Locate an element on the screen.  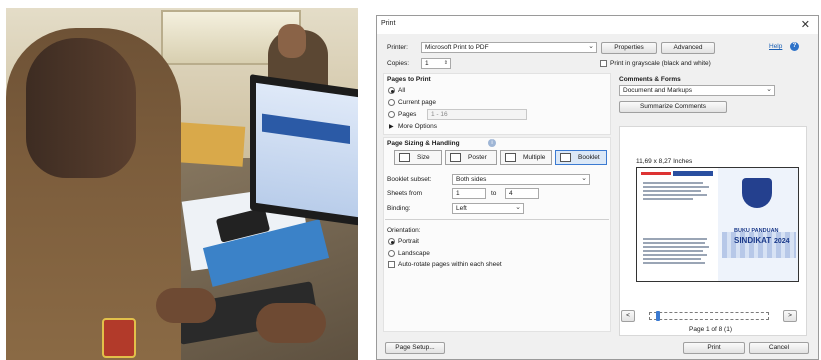
grayscale-label: Print in grayscale (black and white) is located at coordinates (660, 63).